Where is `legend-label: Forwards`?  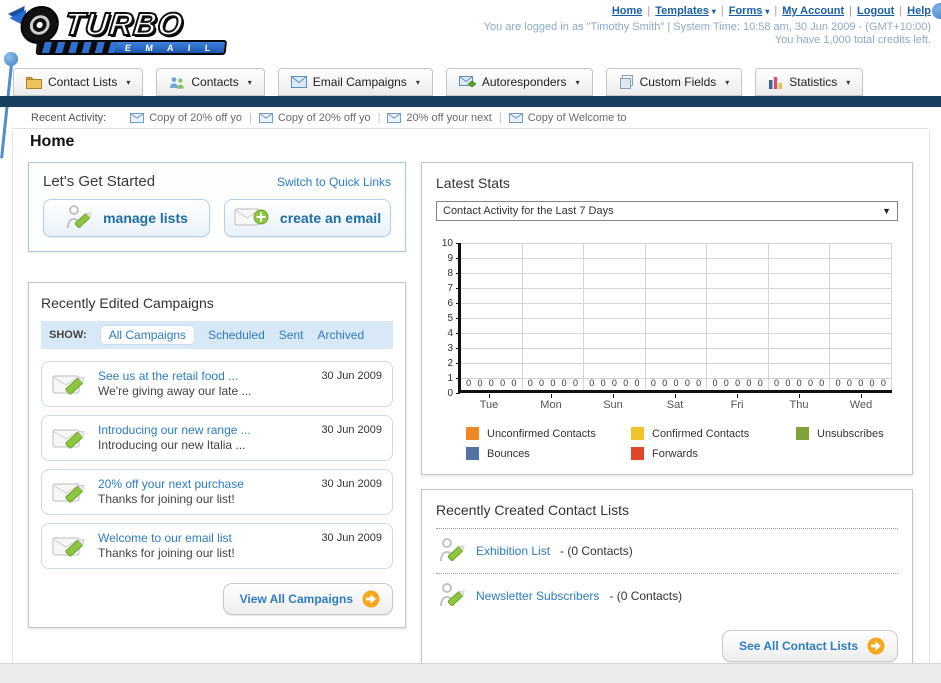 legend-label: Forwards is located at coordinates (675, 453).